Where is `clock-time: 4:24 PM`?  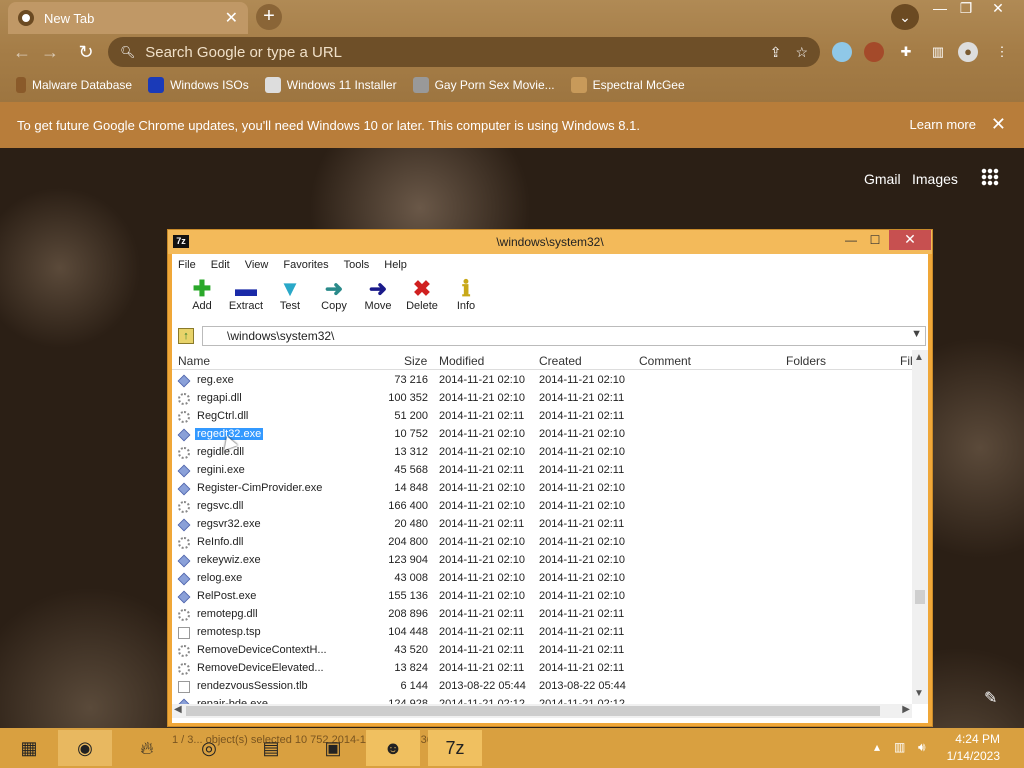 clock-time: 4:24 PM is located at coordinates (977, 739).